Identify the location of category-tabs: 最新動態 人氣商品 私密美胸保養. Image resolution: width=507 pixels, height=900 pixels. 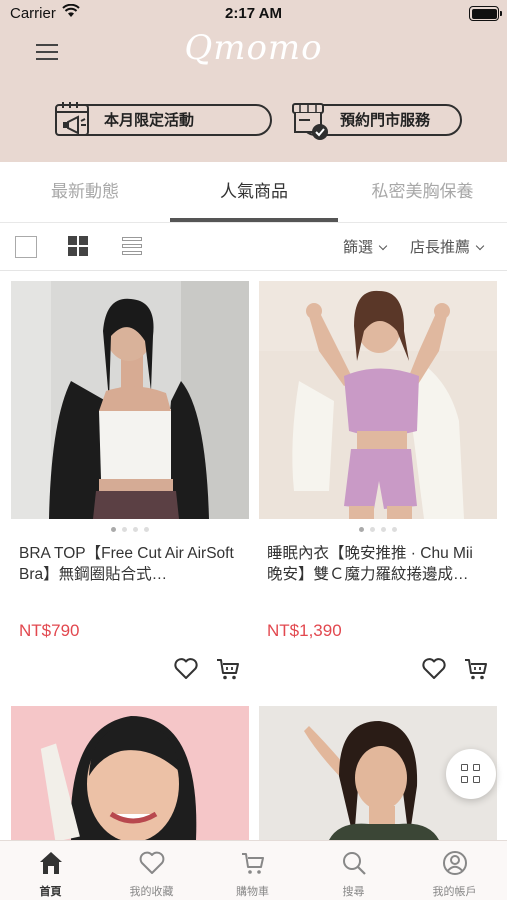
(253, 192).